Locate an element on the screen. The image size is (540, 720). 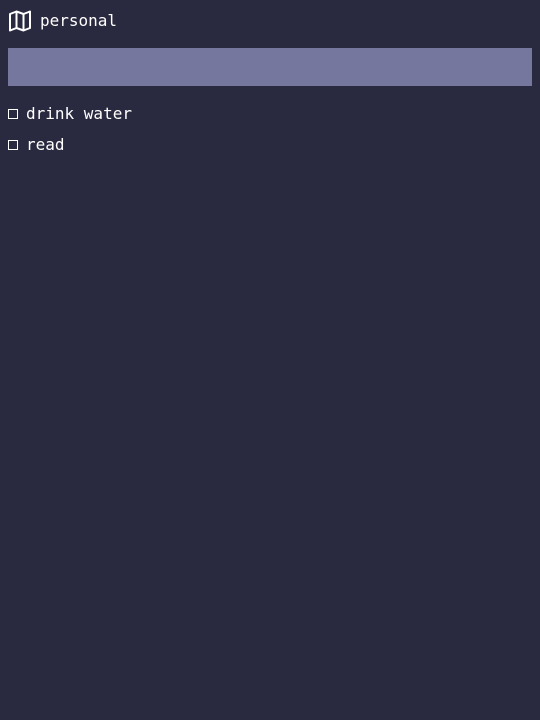
list-header: personal is located at coordinates (62, 21).